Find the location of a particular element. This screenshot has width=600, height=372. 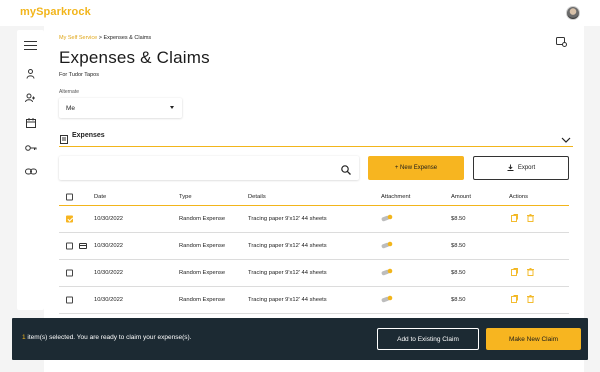

link-icon is located at coordinates (30, 171).